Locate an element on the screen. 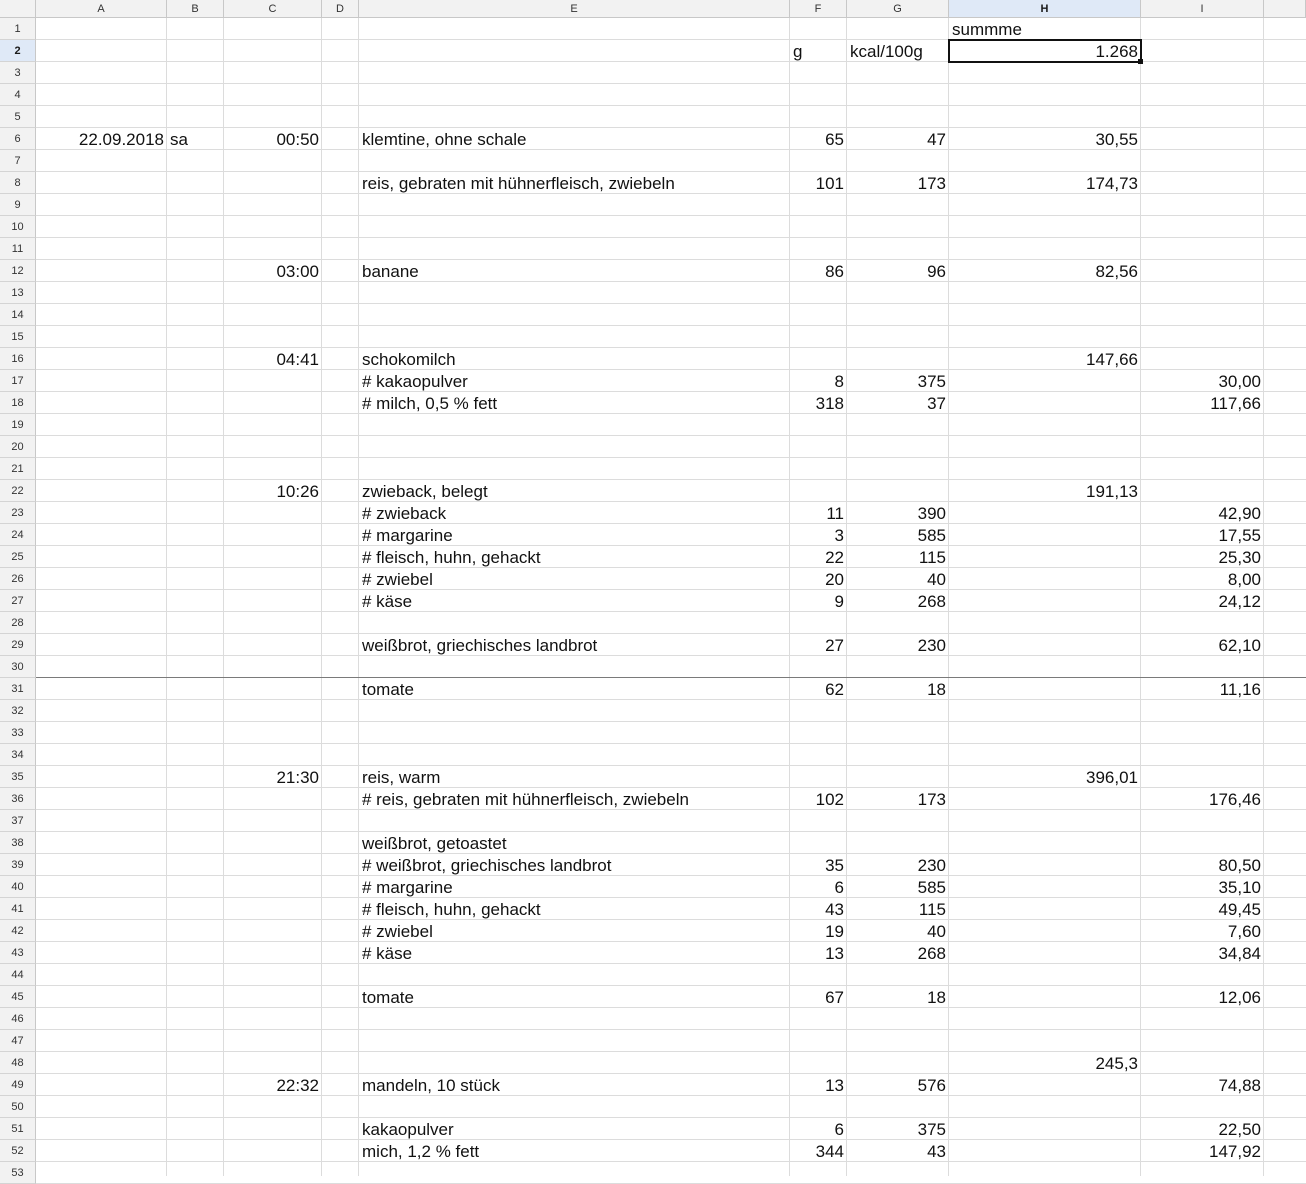  cell-h2: 1.268 is located at coordinates (1045, 51).